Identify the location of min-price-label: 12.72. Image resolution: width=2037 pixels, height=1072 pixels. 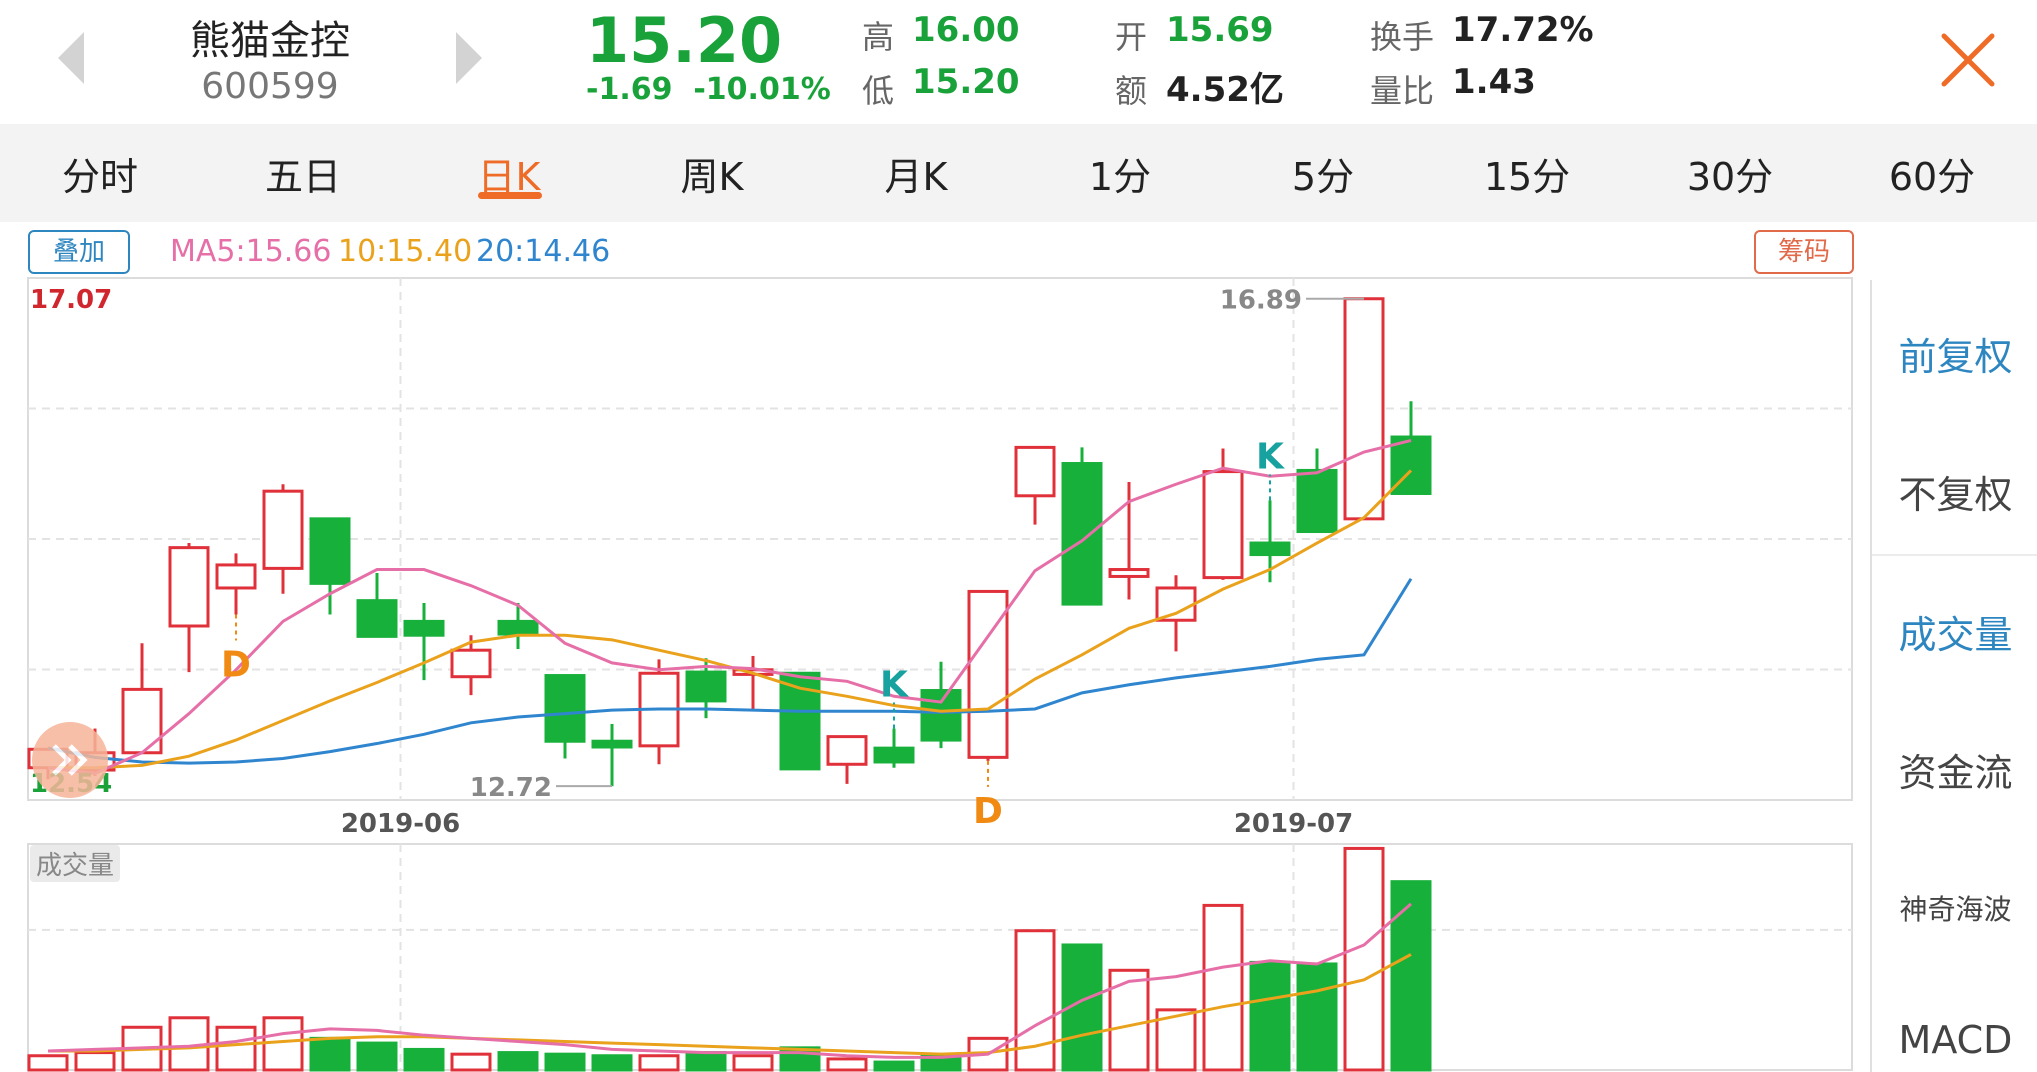
(511, 788).